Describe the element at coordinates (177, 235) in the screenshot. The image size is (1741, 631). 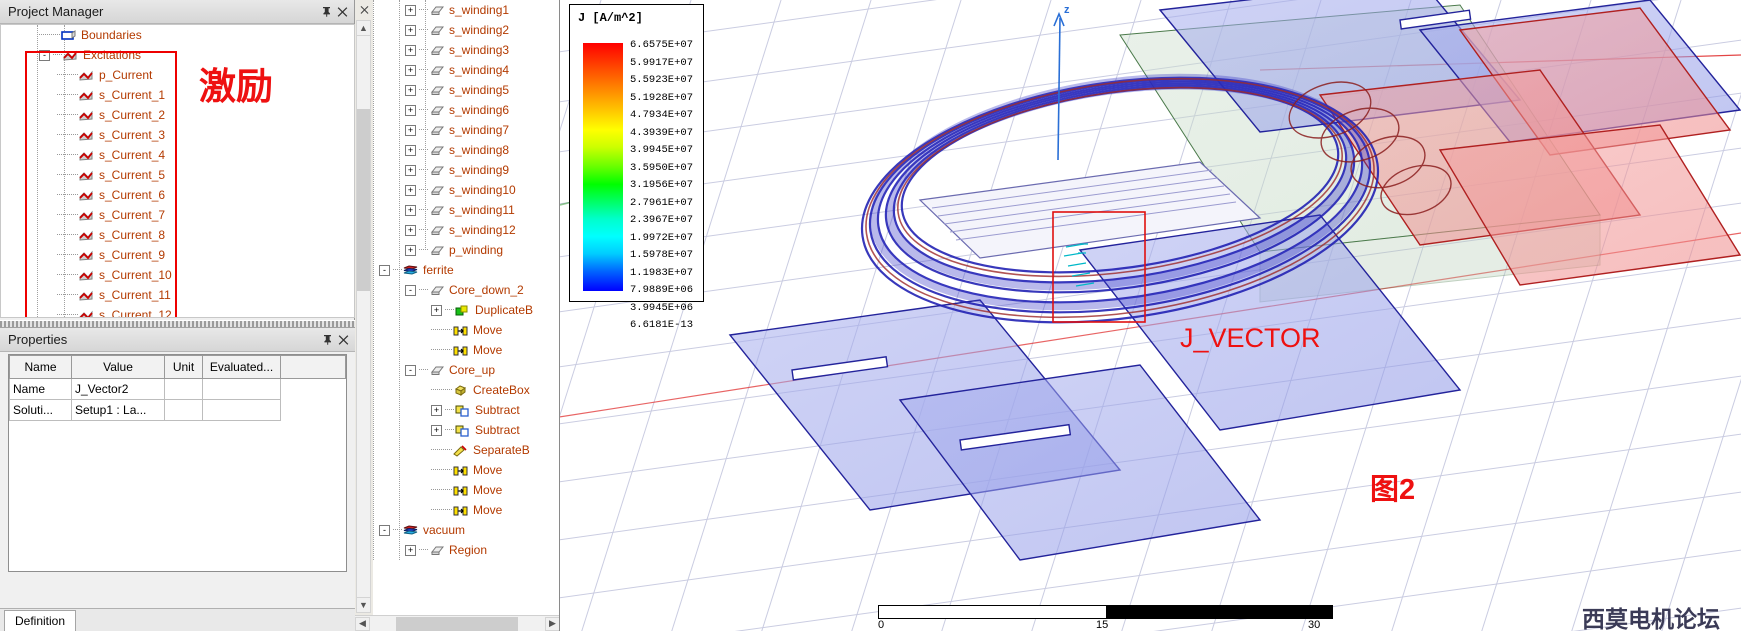
I see `project-tree-item-s-current-8: s_Current_8` at that location.